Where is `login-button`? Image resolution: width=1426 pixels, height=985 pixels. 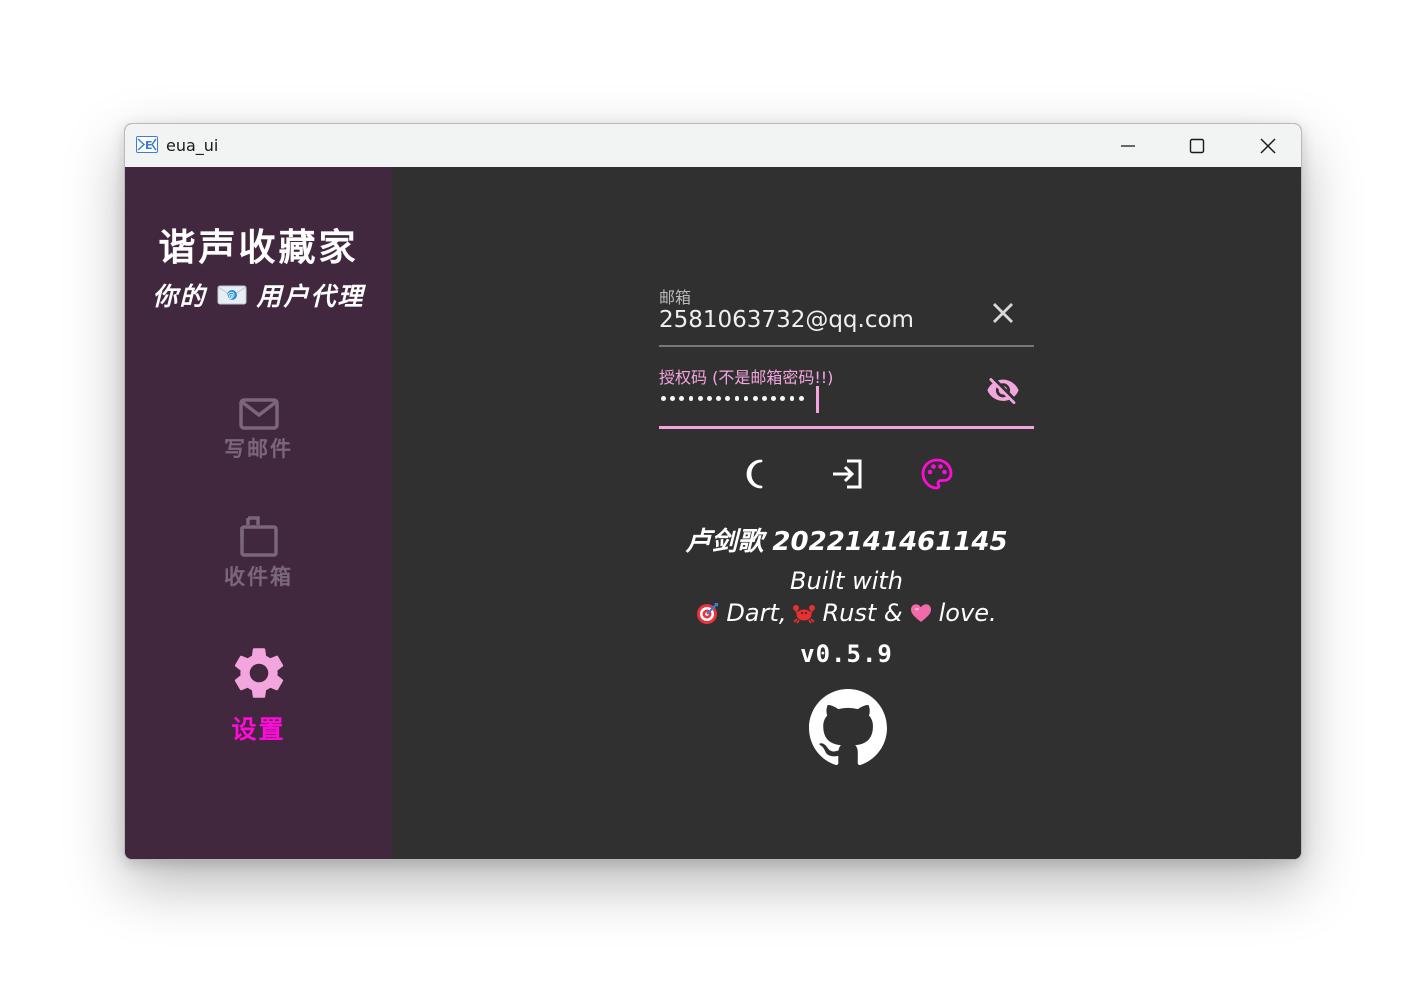
login-button is located at coordinates (847, 474).